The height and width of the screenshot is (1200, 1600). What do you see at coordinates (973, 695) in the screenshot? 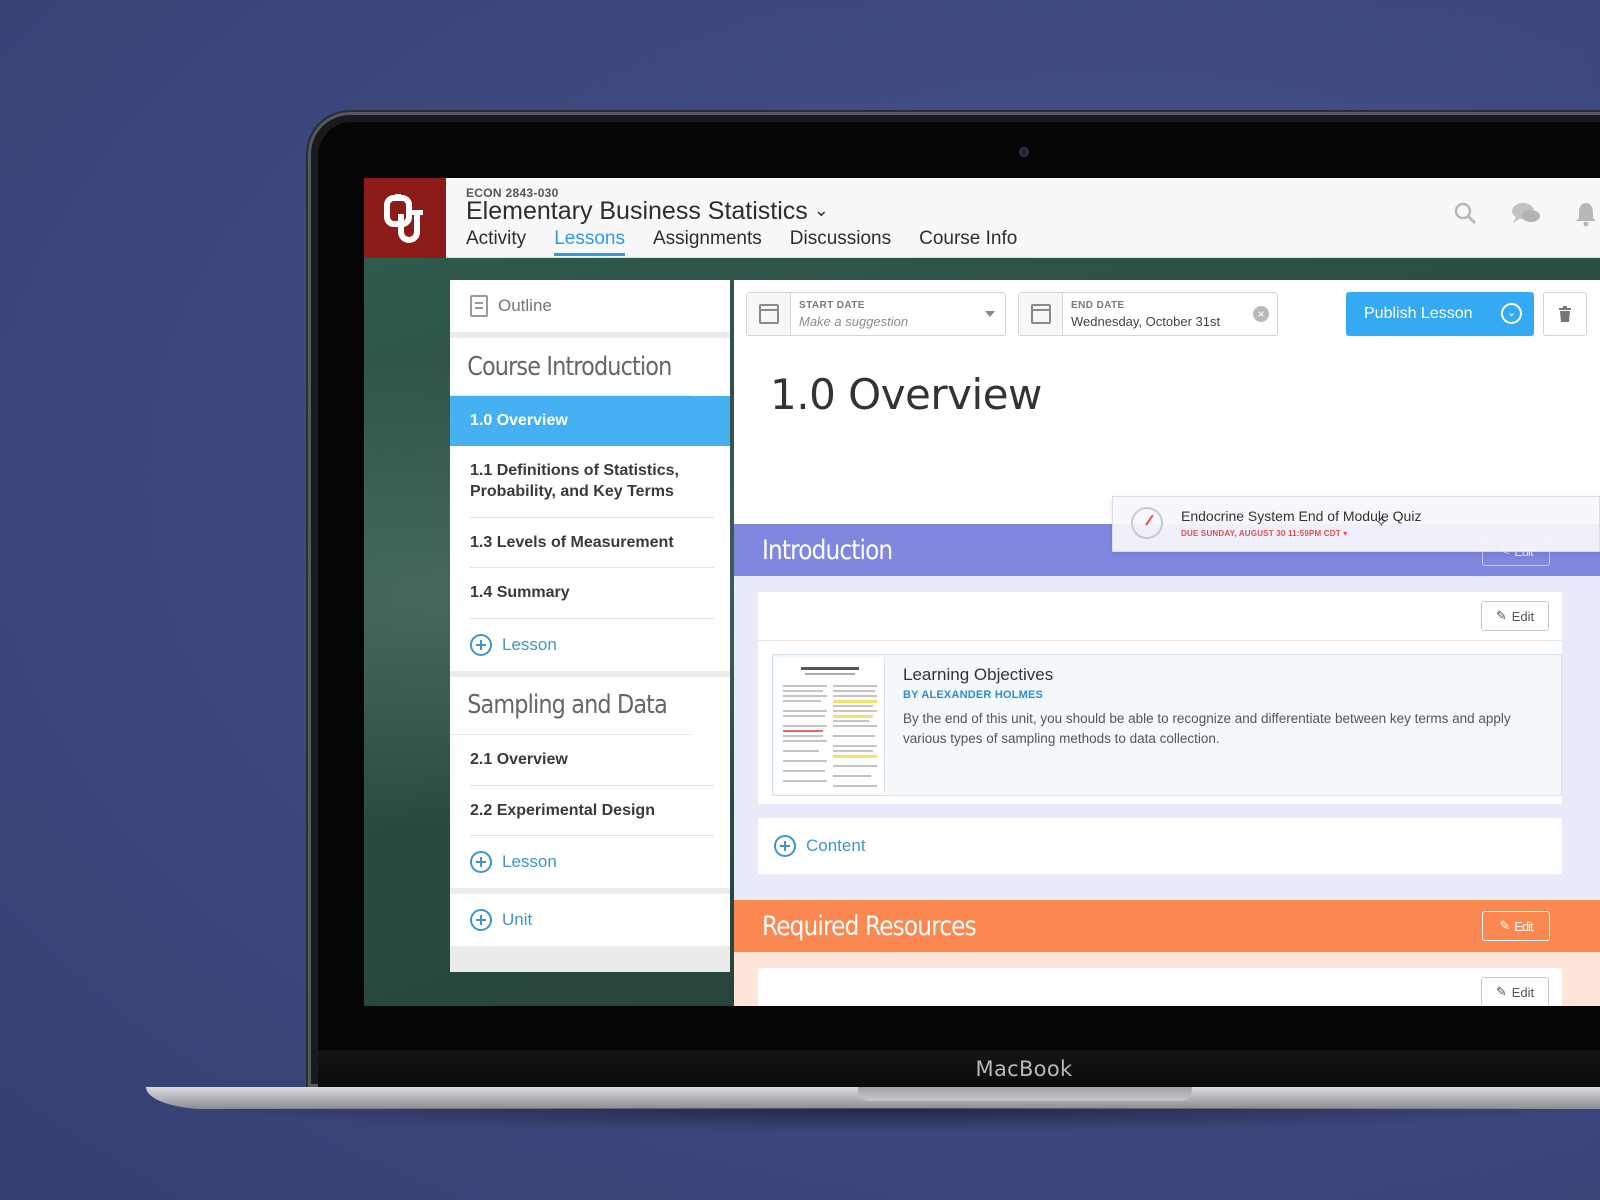
I see `document-author: BY ALEXANDER HOLMES` at bounding box center [973, 695].